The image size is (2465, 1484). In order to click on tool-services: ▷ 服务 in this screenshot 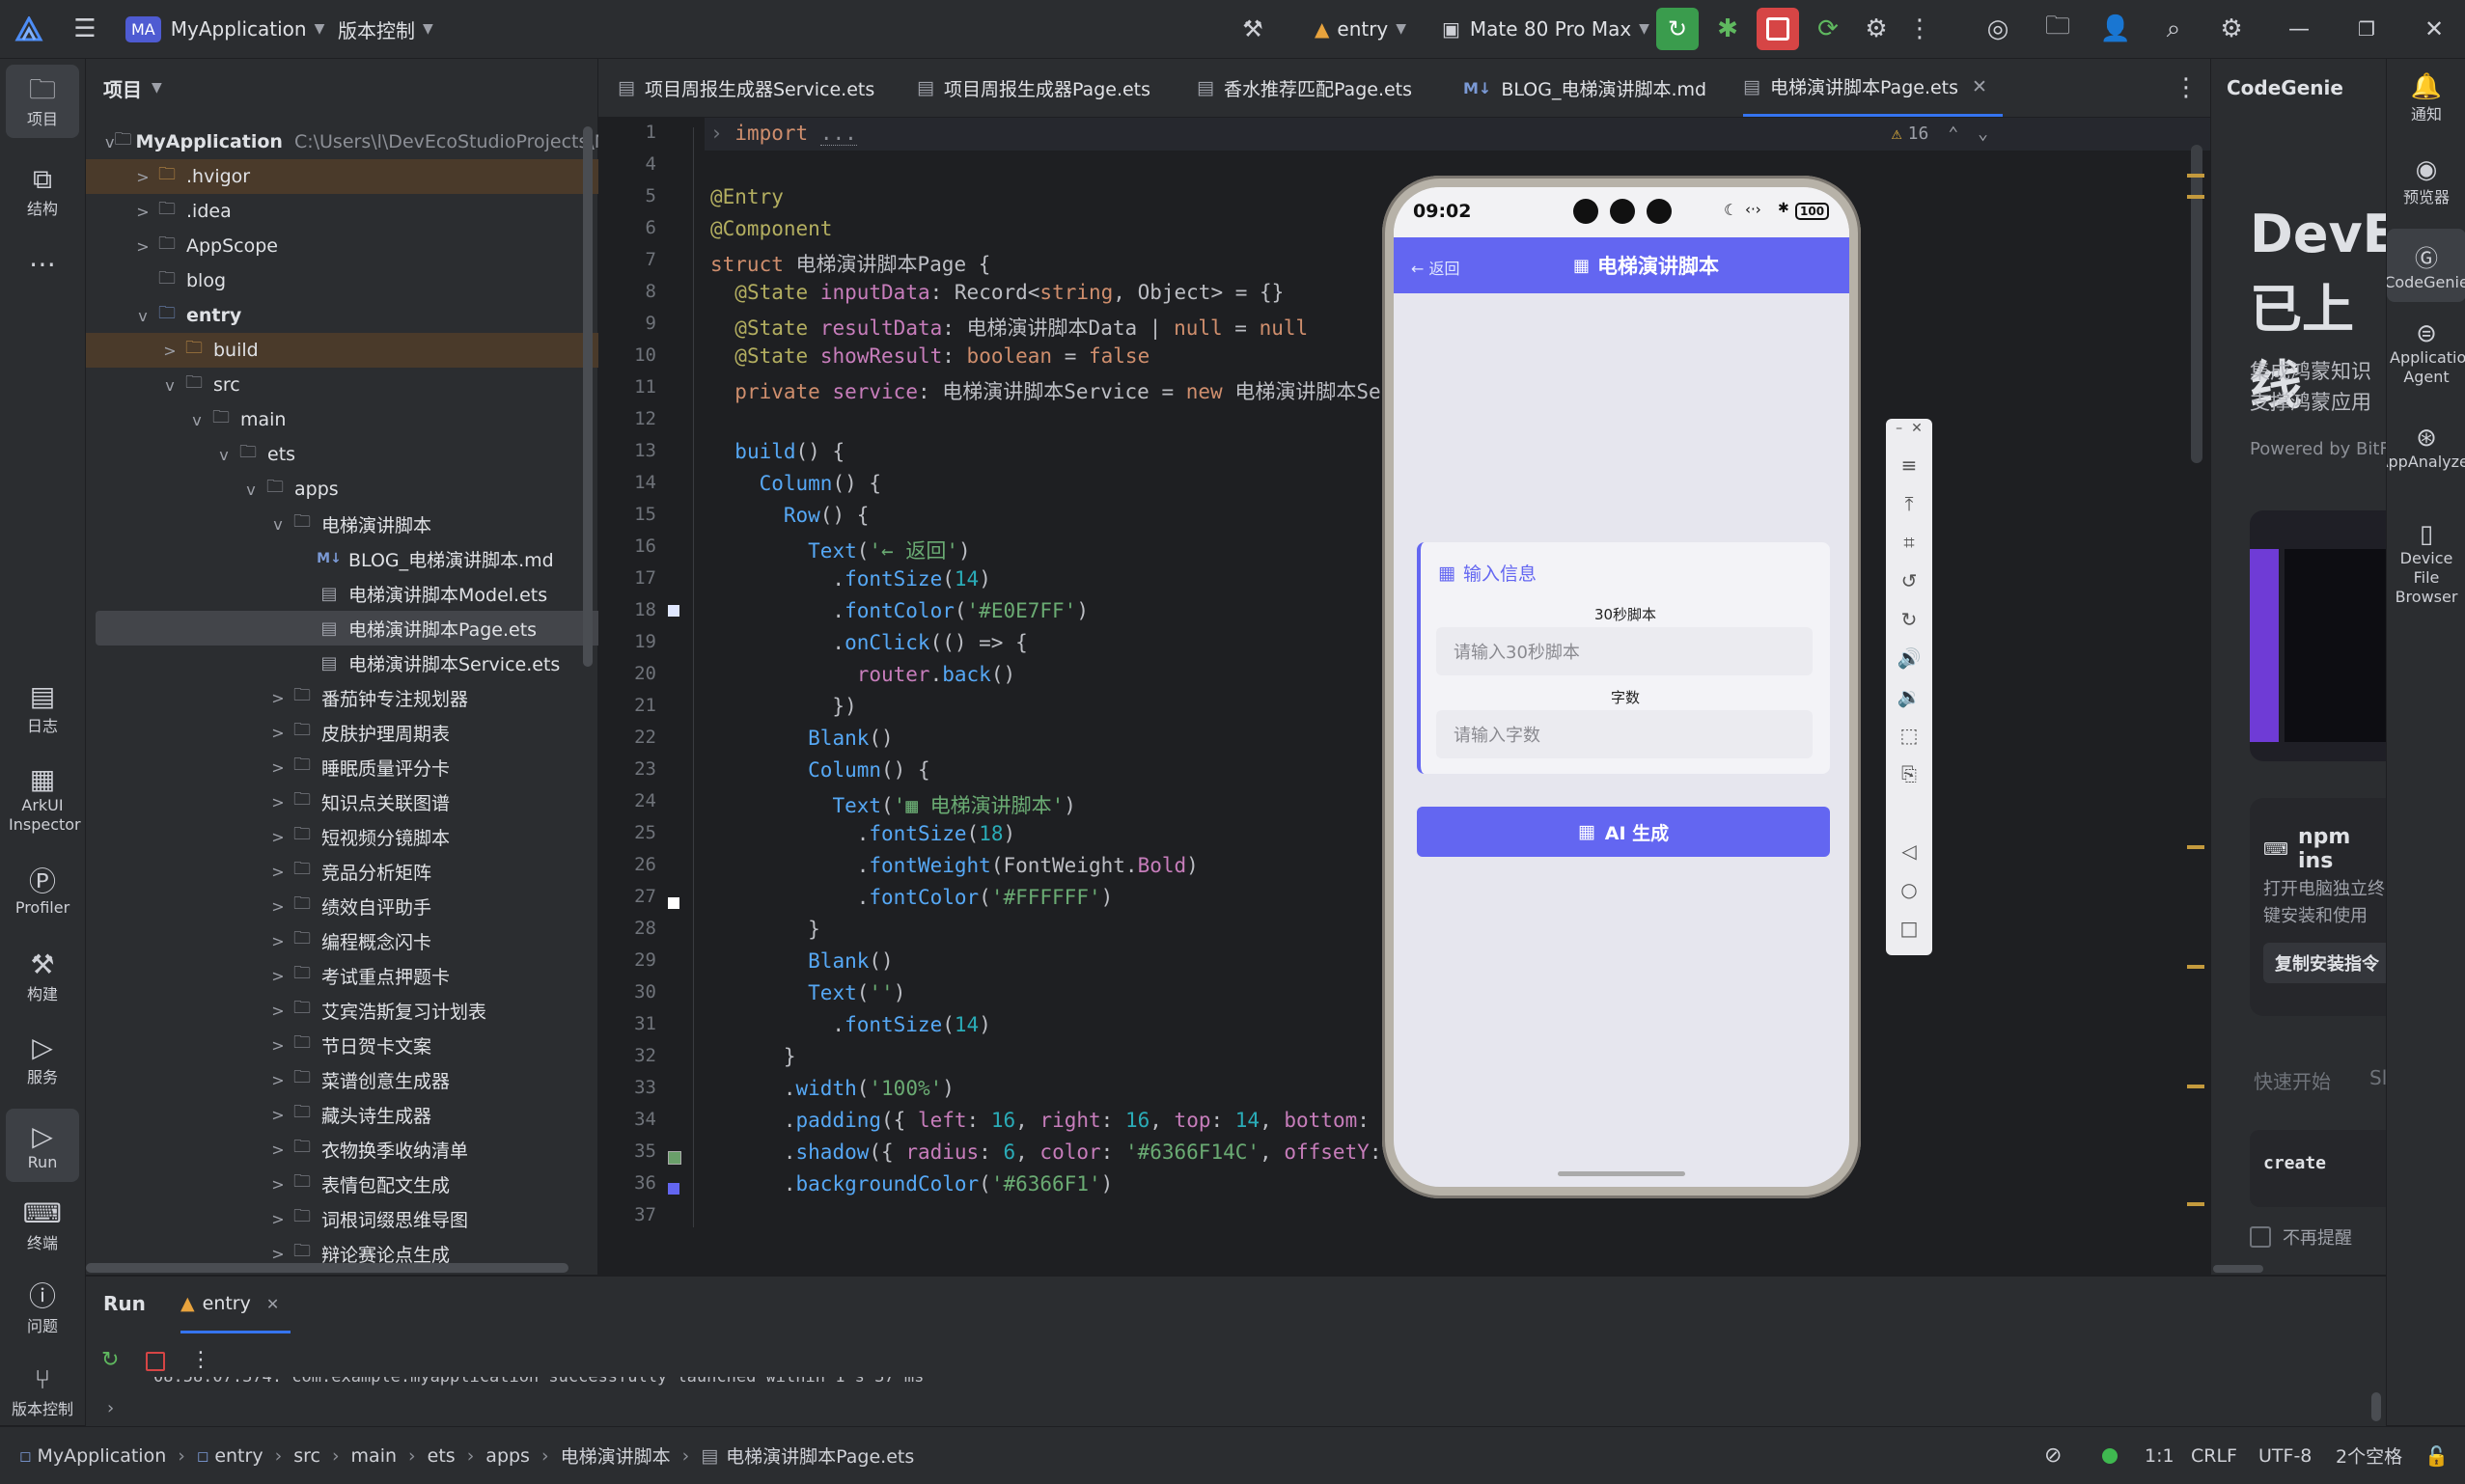, I will do `click(42, 1059)`.